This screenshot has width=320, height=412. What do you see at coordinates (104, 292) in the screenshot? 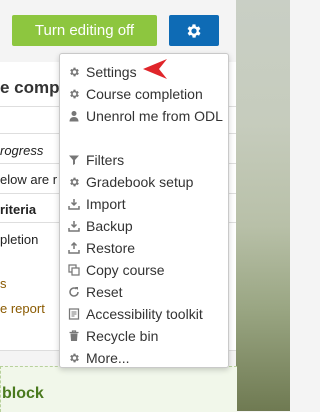
I see `menu-item-label: Reset` at bounding box center [104, 292].